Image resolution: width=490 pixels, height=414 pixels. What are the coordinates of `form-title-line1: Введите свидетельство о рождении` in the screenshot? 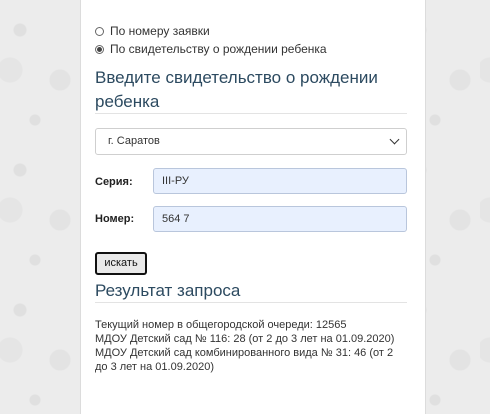 It's located at (236, 77).